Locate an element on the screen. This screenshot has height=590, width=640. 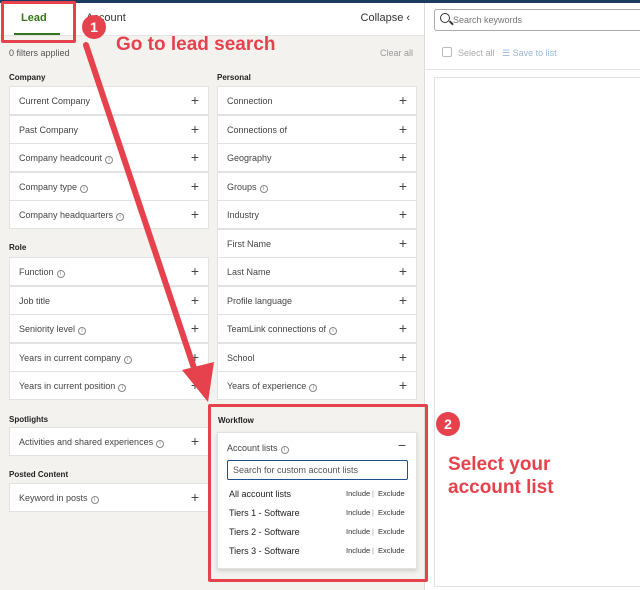
filter-label: TeamLink connections of is located at coordinates (277, 329).